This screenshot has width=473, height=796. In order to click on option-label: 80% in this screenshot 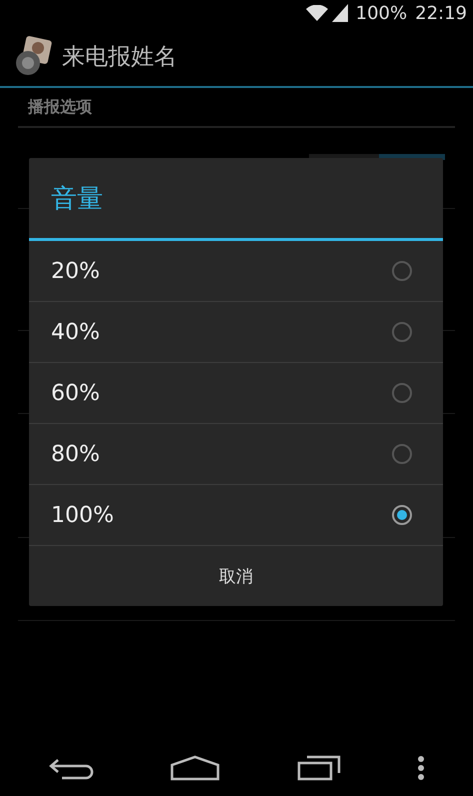, I will do `click(75, 454)`.